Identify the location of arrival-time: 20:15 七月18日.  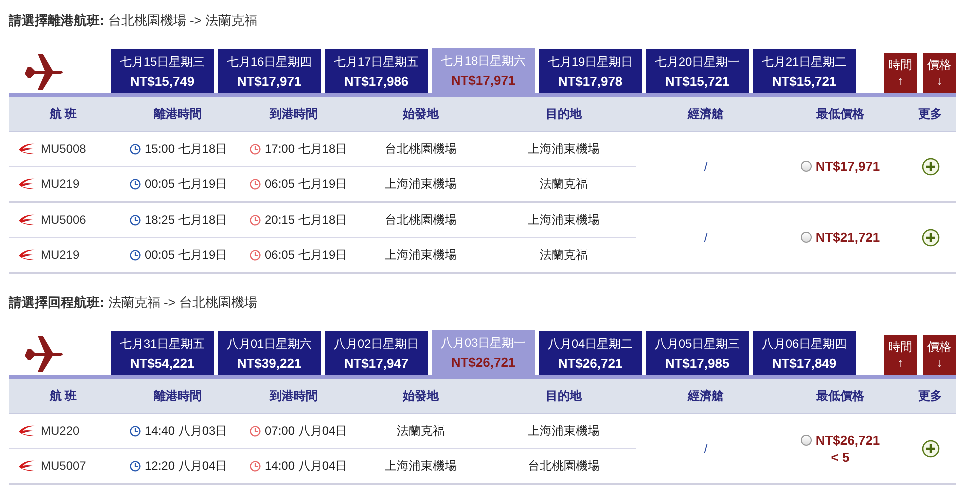
(306, 220).